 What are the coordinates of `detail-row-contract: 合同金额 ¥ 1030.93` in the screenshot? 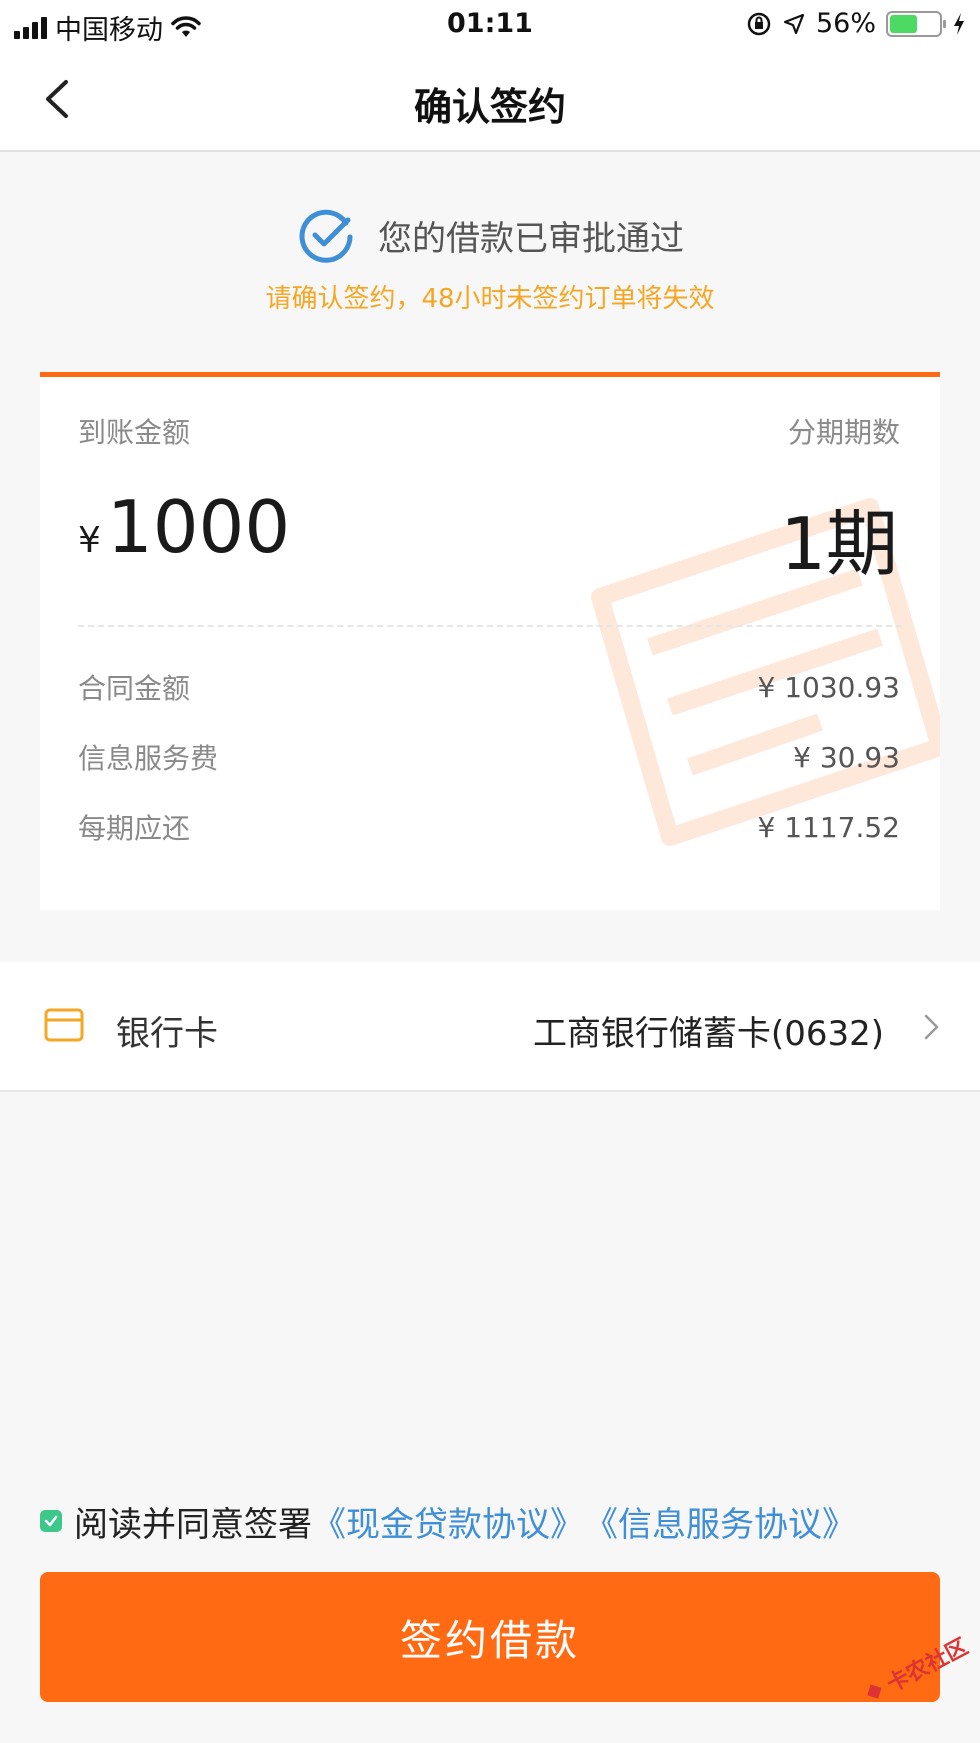 It's located at (489, 687).